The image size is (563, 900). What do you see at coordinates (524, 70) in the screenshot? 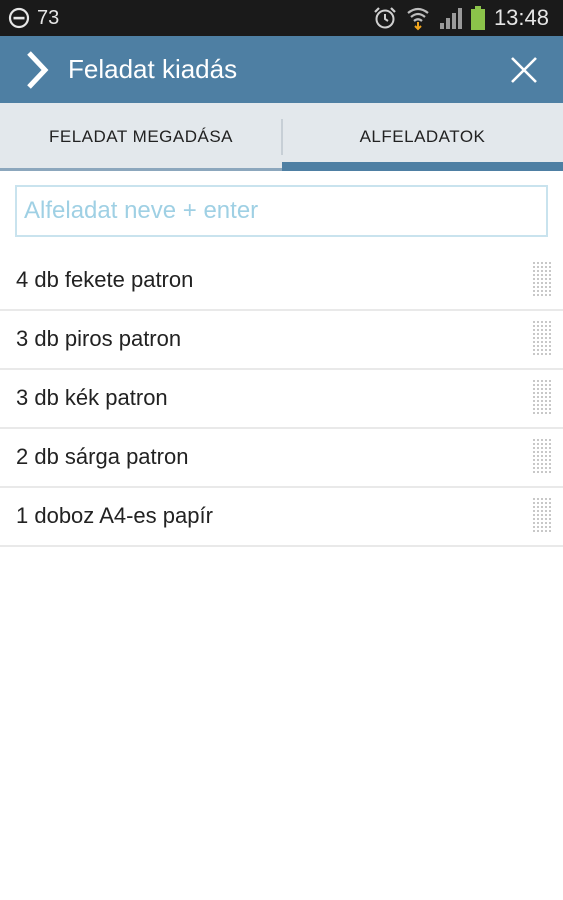
I see `close-icon` at bounding box center [524, 70].